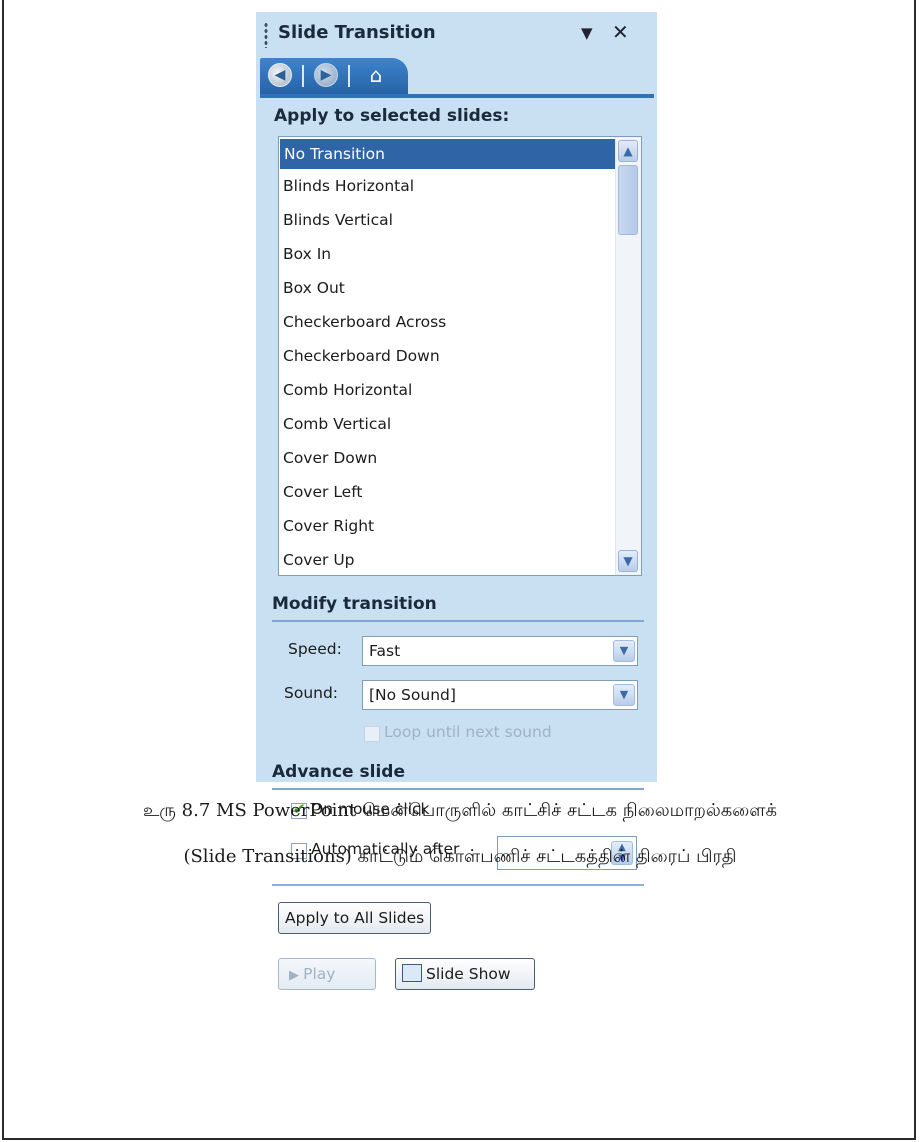  I want to click on slide-show-button: Slide Show, so click(465, 974).